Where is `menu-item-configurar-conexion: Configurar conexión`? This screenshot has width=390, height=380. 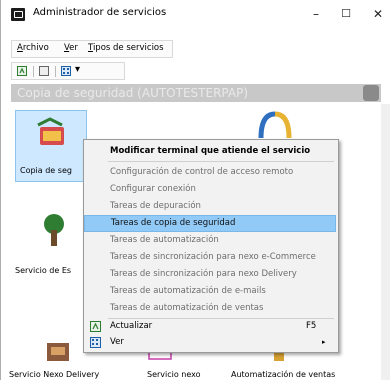 menu-item-configurar-conexion: Configurar conexión is located at coordinates (210, 189).